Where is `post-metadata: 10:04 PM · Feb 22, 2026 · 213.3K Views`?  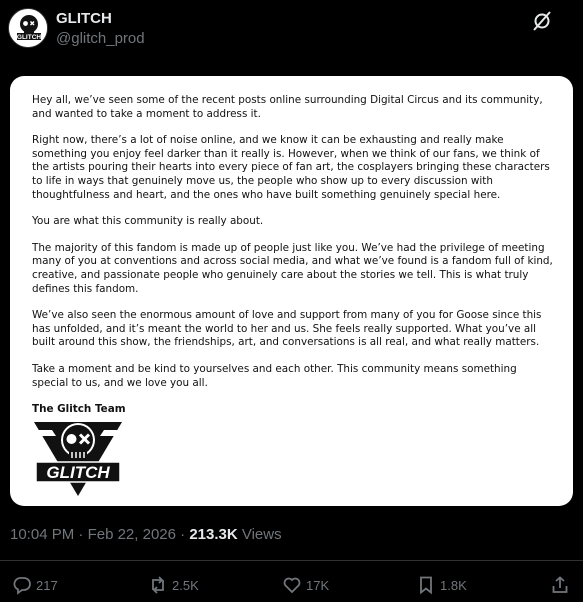
post-metadata: 10:04 PM · Feb 22, 2026 · 213.3K Views is located at coordinates (146, 534).